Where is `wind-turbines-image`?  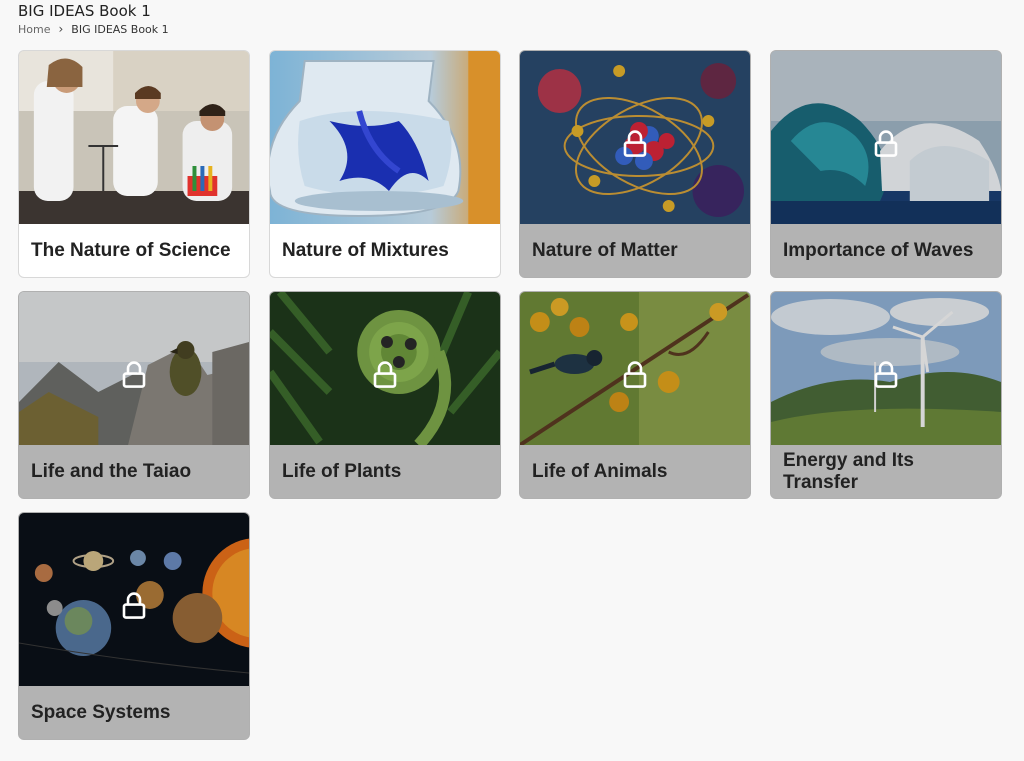 wind-turbines-image is located at coordinates (886, 368).